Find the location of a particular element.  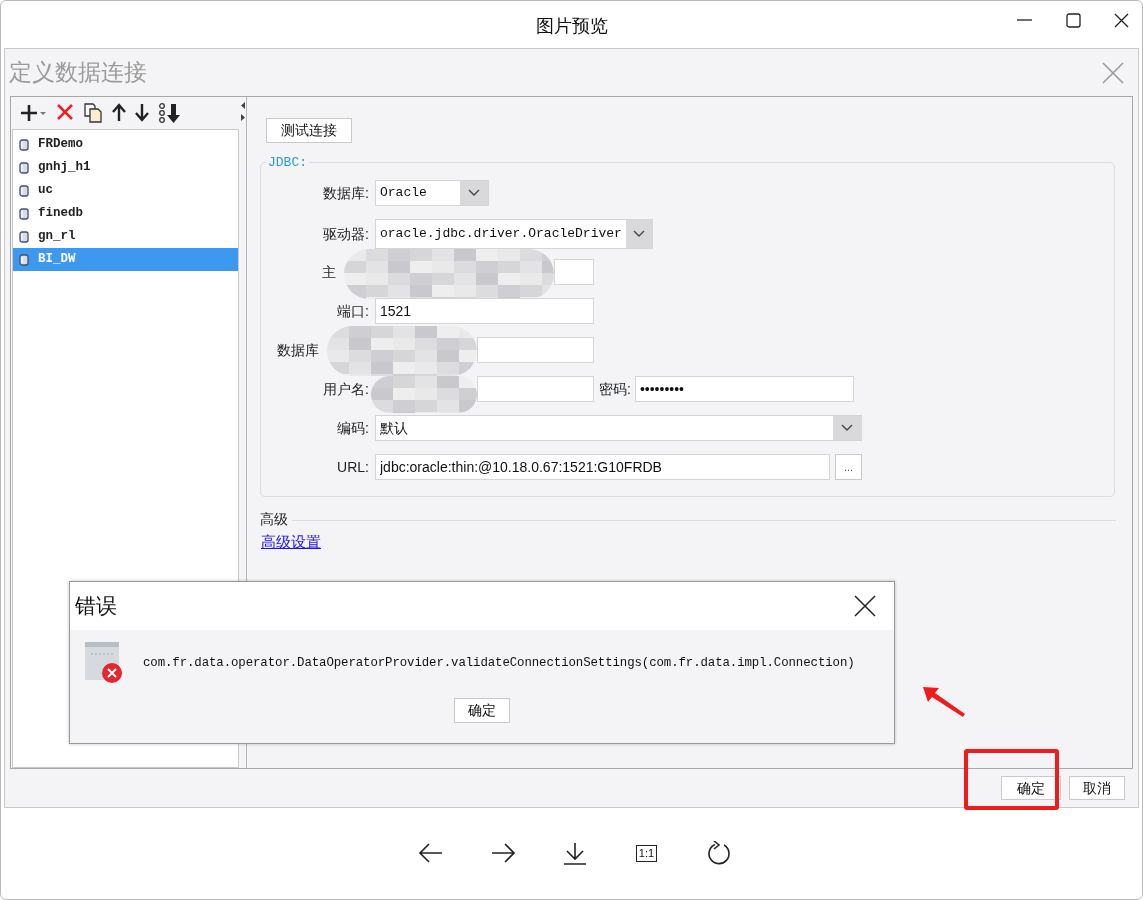

error-message: com.fr.data.operator.DataOperatorProvider.validateConnectionSettings(com.fr.data.impl.Connection) is located at coordinates (499, 663).